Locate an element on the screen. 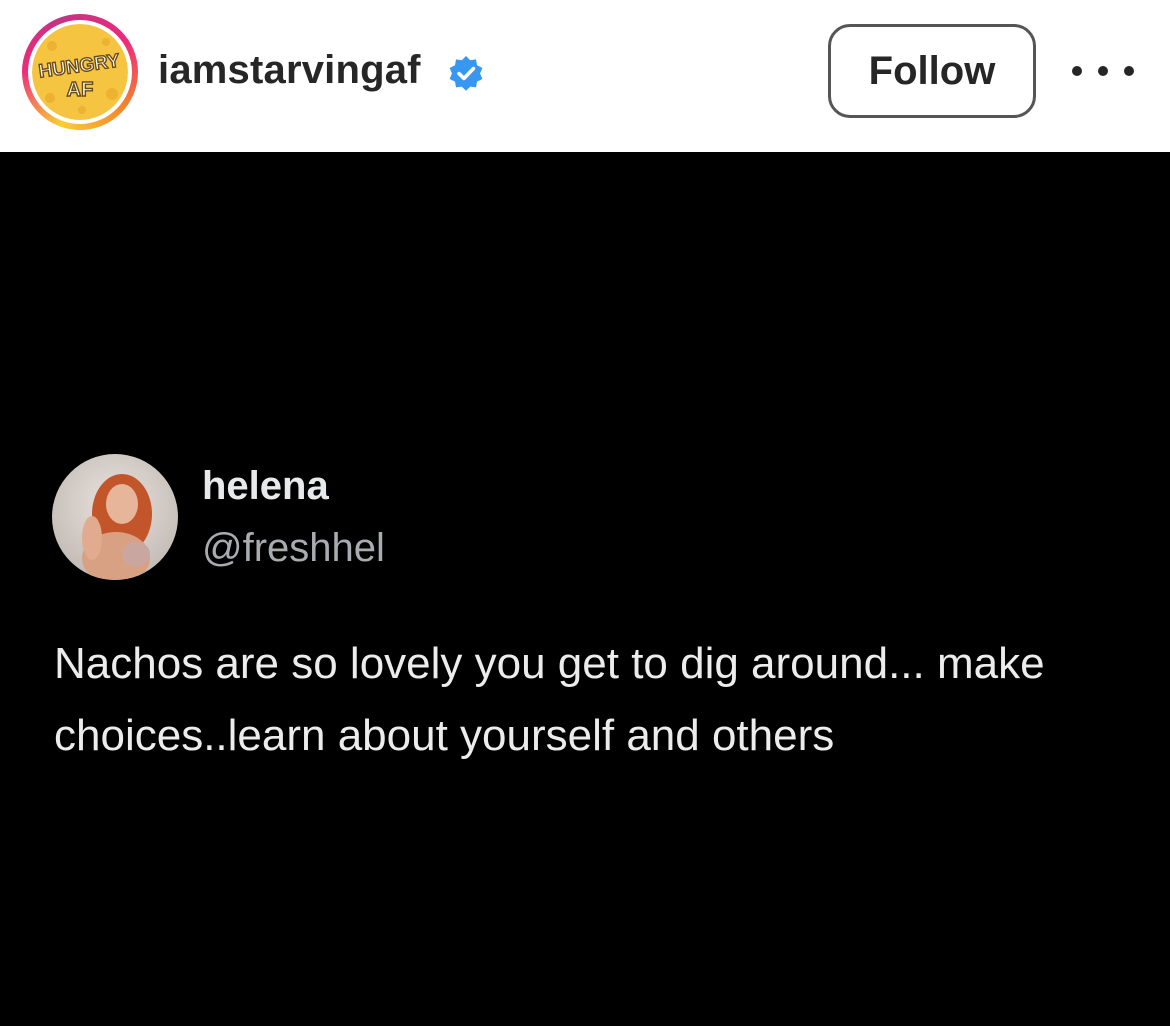 The image size is (1170, 1026). post-header: HUNGRY AF iamstarvingaf Follow is located at coordinates (585, 76).